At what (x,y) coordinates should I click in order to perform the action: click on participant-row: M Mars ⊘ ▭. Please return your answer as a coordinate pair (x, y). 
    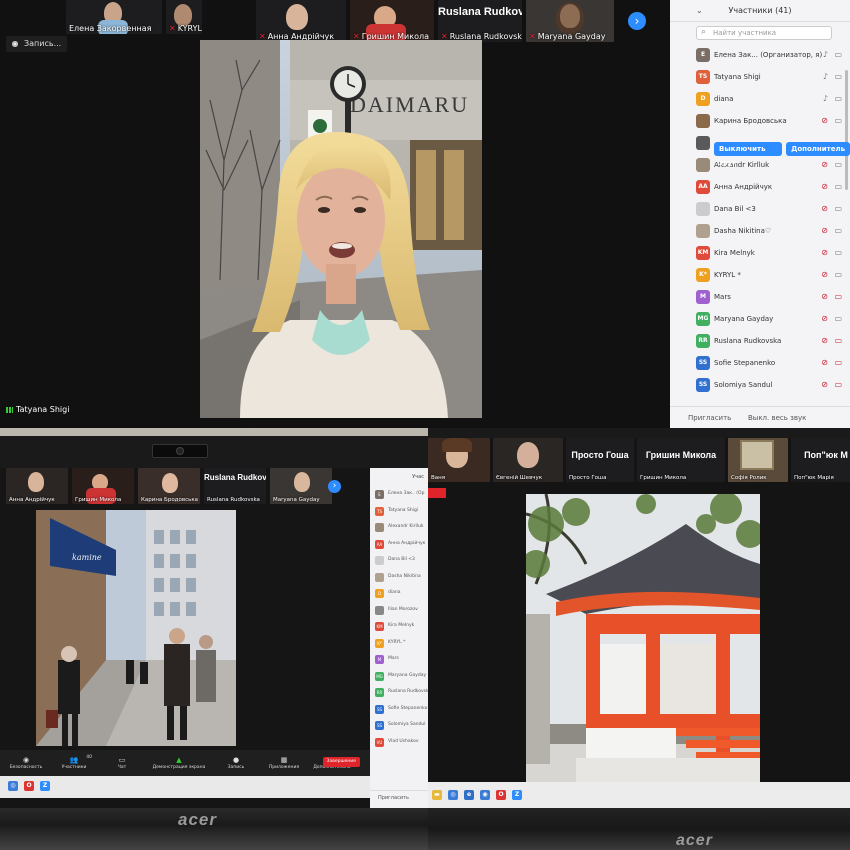
    Looking at the image, I should click on (760, 297).